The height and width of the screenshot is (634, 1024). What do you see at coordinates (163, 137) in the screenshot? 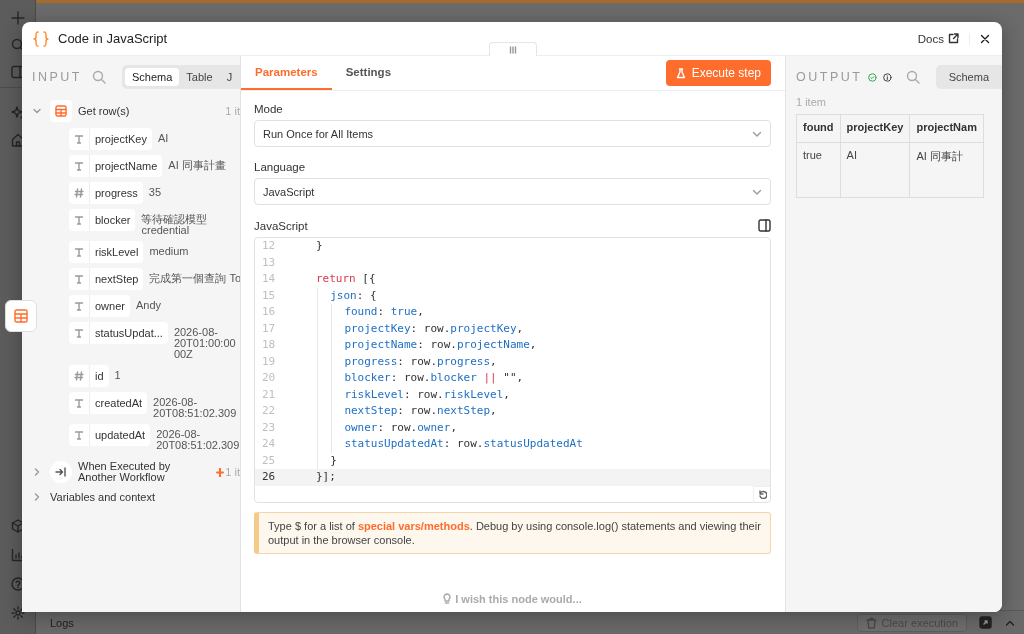
I see `field-value: AI` at bounding box center [163, 137].